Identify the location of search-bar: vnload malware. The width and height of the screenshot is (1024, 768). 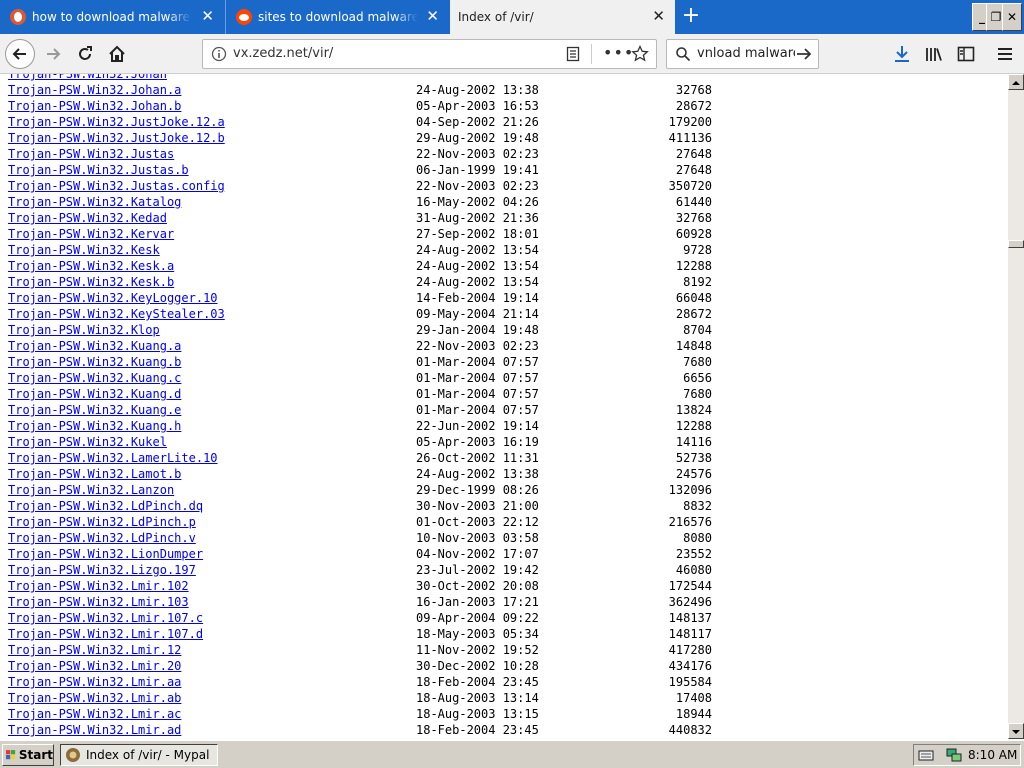
(742, 54).